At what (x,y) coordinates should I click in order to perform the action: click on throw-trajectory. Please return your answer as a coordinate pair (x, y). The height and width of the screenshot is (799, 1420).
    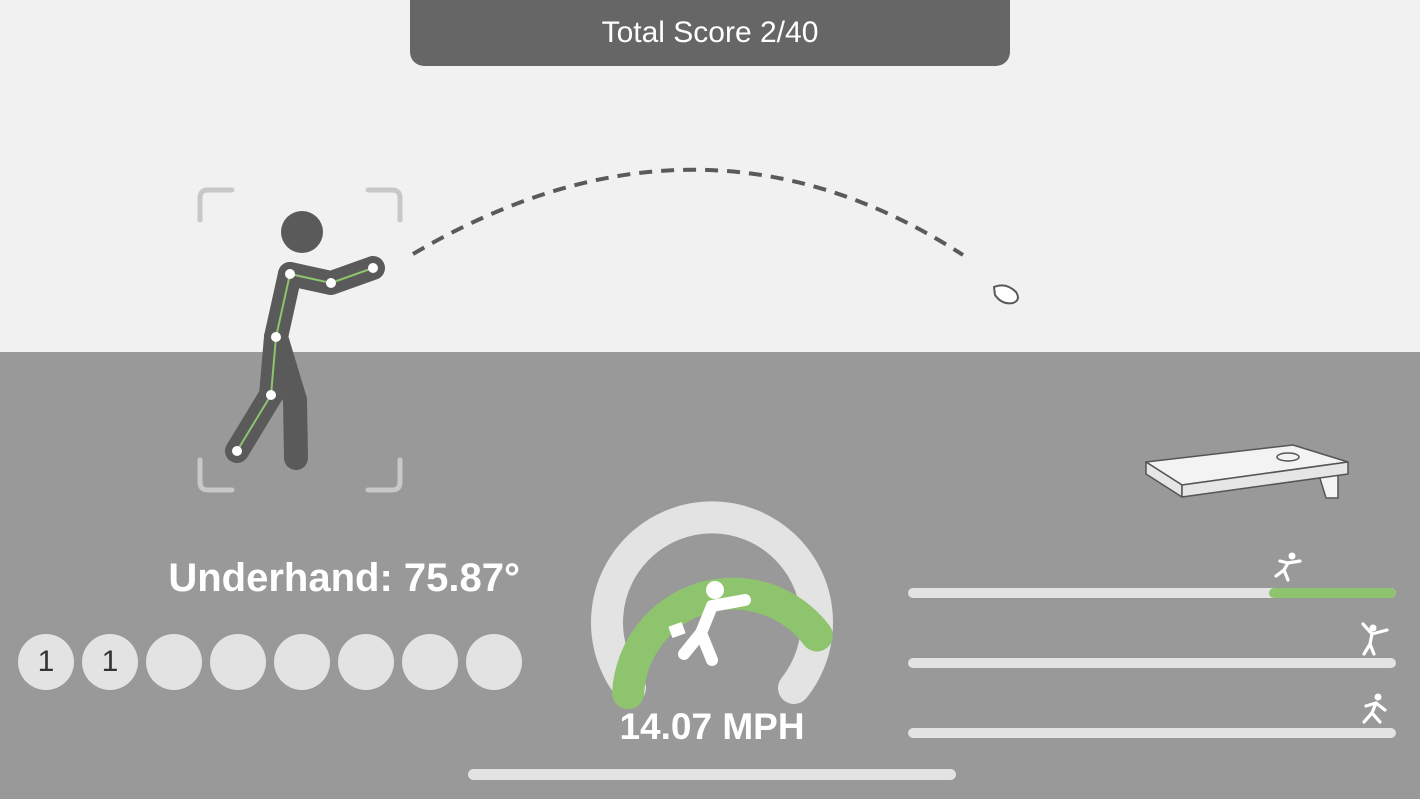
    Looking at the image, I should click on (688, 212).